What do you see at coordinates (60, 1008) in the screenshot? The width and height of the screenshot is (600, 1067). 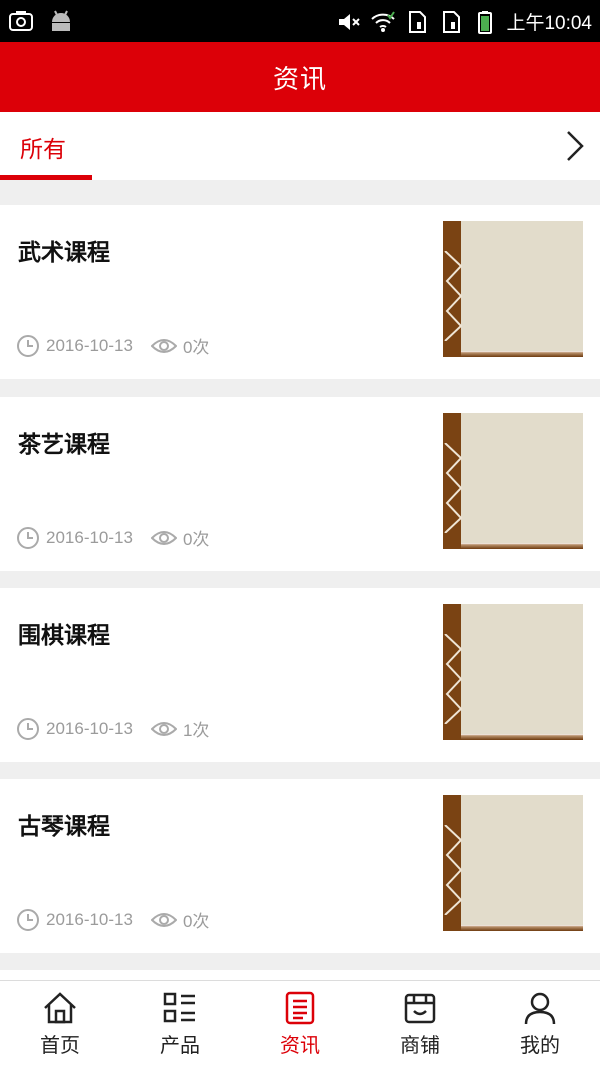 I see `home-icon` at bounding box center [60, 1008].